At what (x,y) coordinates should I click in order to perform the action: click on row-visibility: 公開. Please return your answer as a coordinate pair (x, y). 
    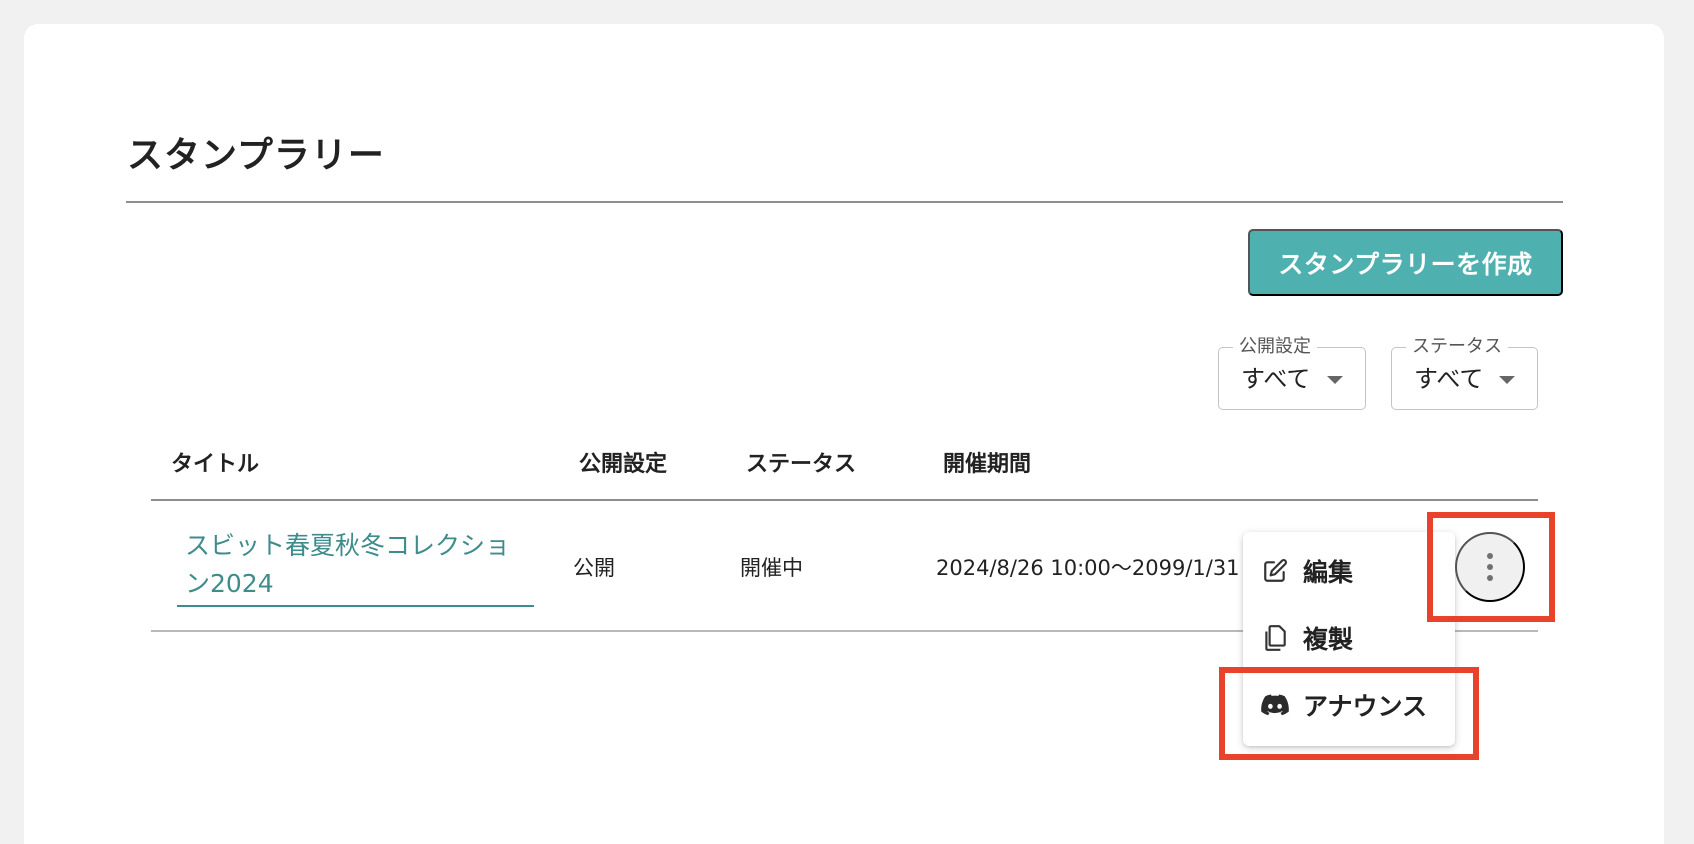
    Looking at the image, I should click on (594, 568).